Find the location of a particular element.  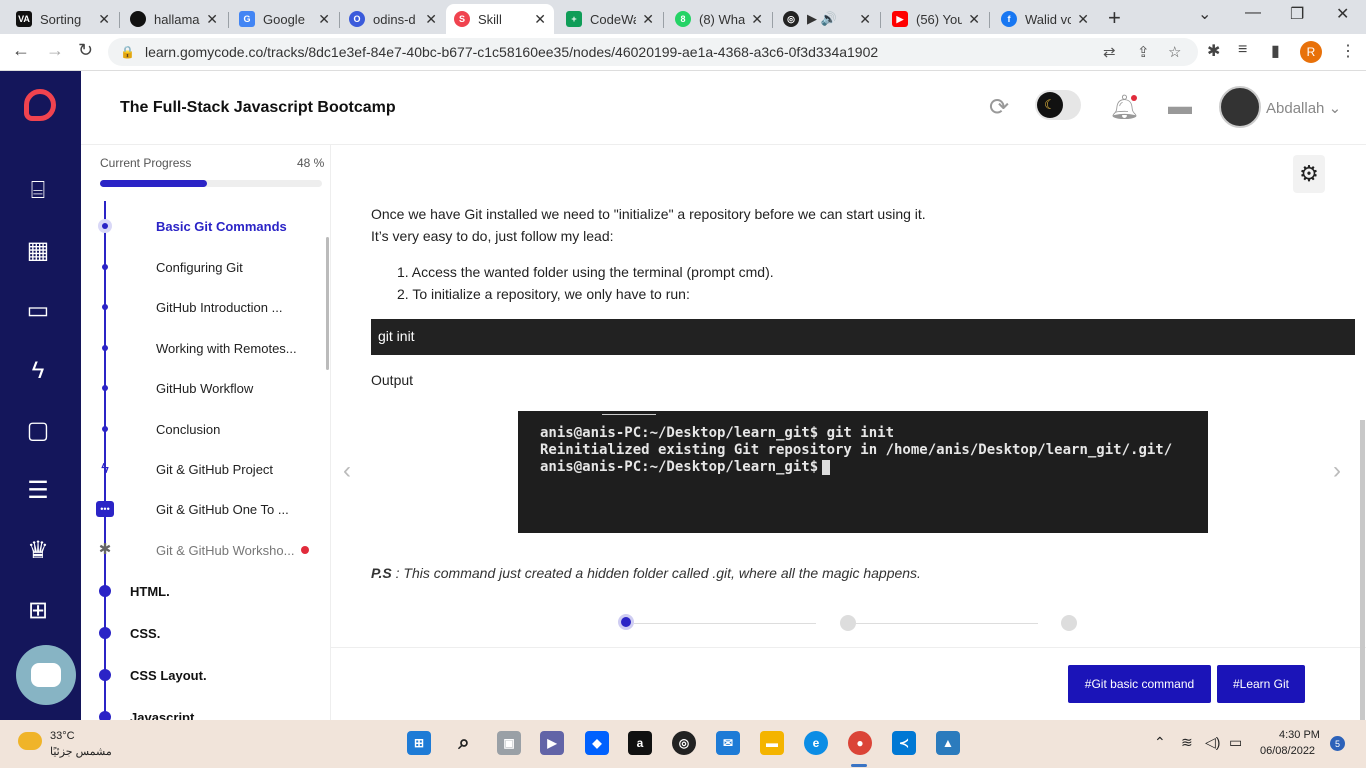

dashboard-icon: ⌸ is located at coordinates (38, 191).